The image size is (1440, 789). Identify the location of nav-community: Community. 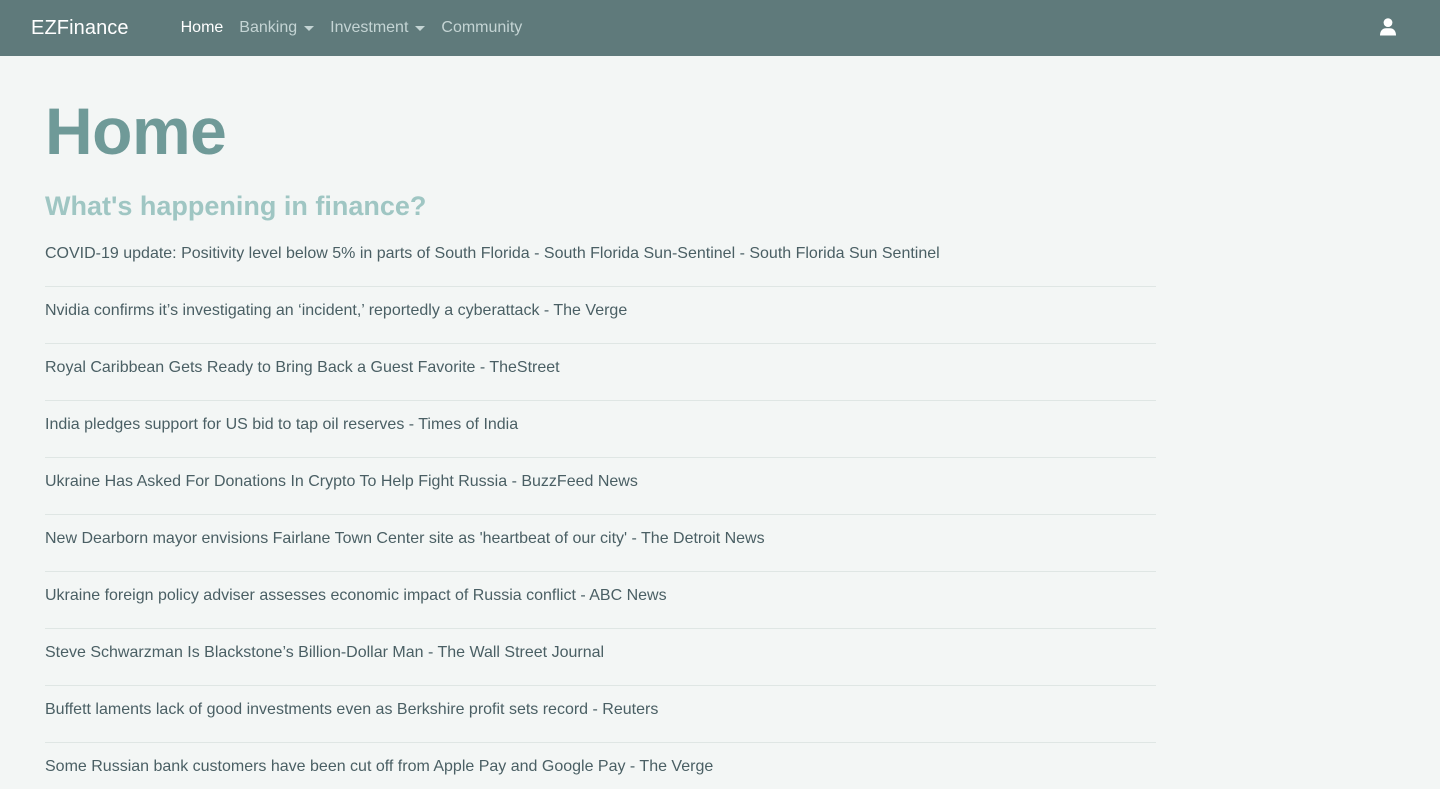
(481, 28).